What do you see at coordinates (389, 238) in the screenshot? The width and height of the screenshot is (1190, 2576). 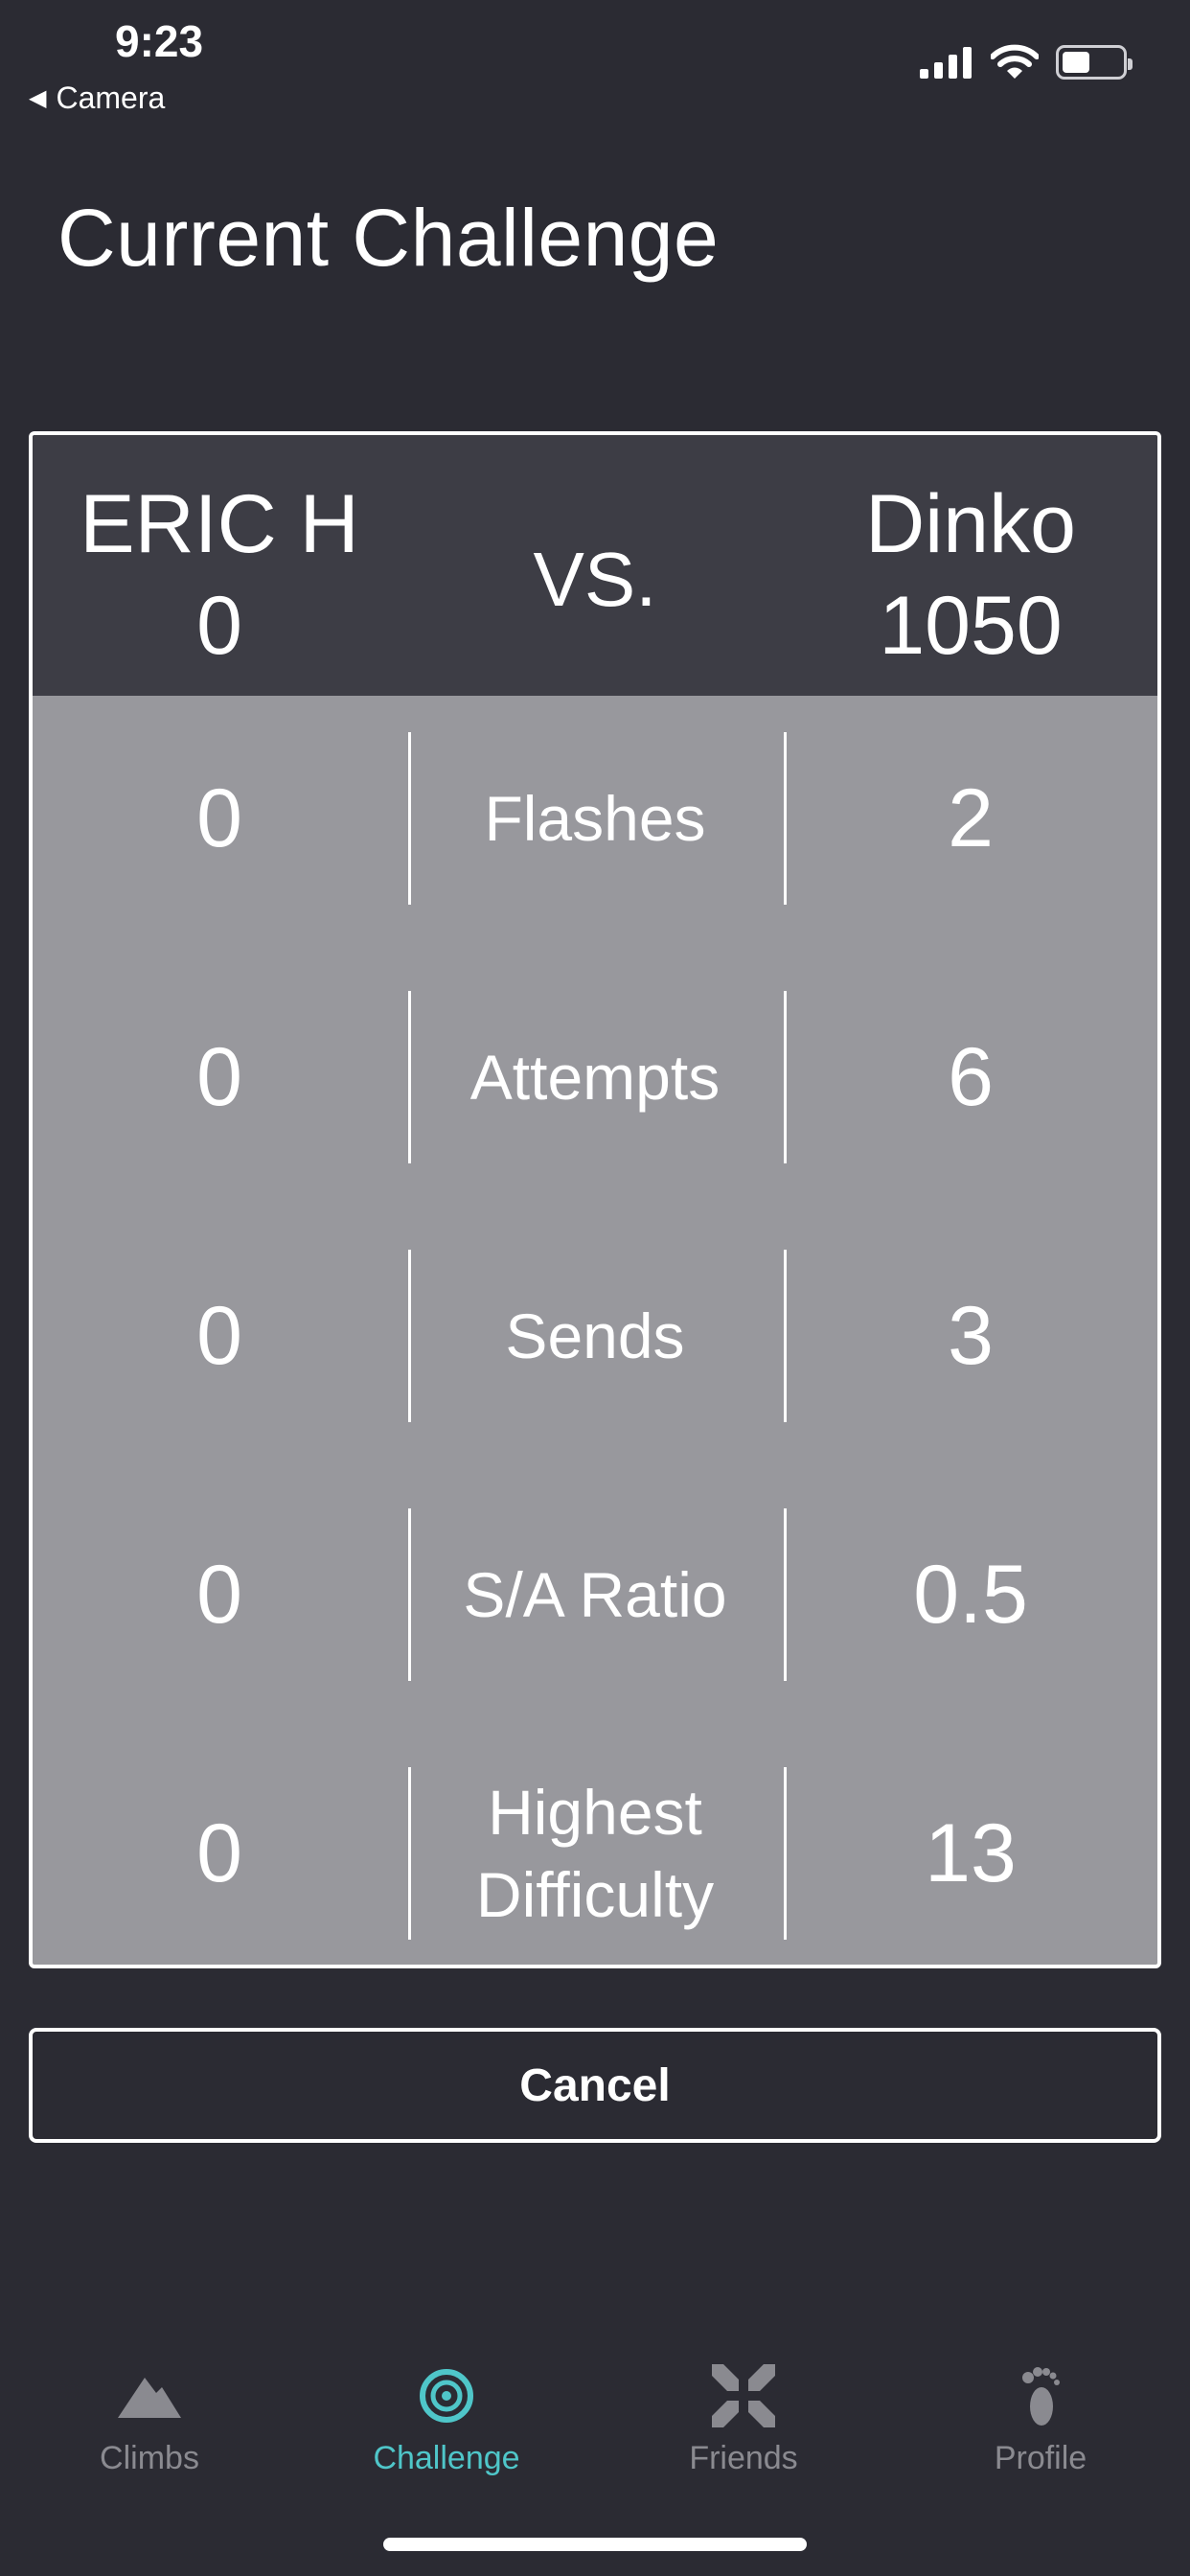 I see `page-title: Current Challenge` at bounding box center [389, 238].